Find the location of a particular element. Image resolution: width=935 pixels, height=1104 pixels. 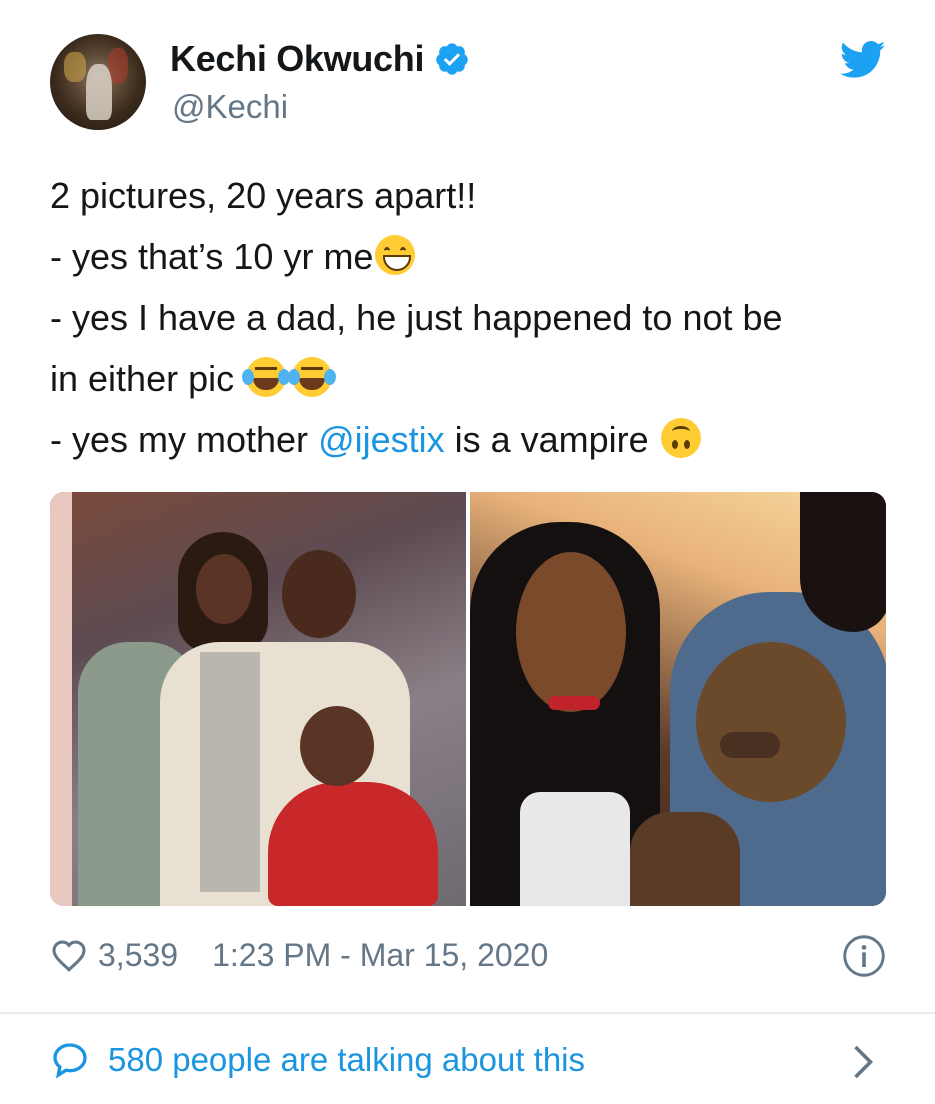

talking-count: 580 people are talking about this is located at coordinates (346, 1060).